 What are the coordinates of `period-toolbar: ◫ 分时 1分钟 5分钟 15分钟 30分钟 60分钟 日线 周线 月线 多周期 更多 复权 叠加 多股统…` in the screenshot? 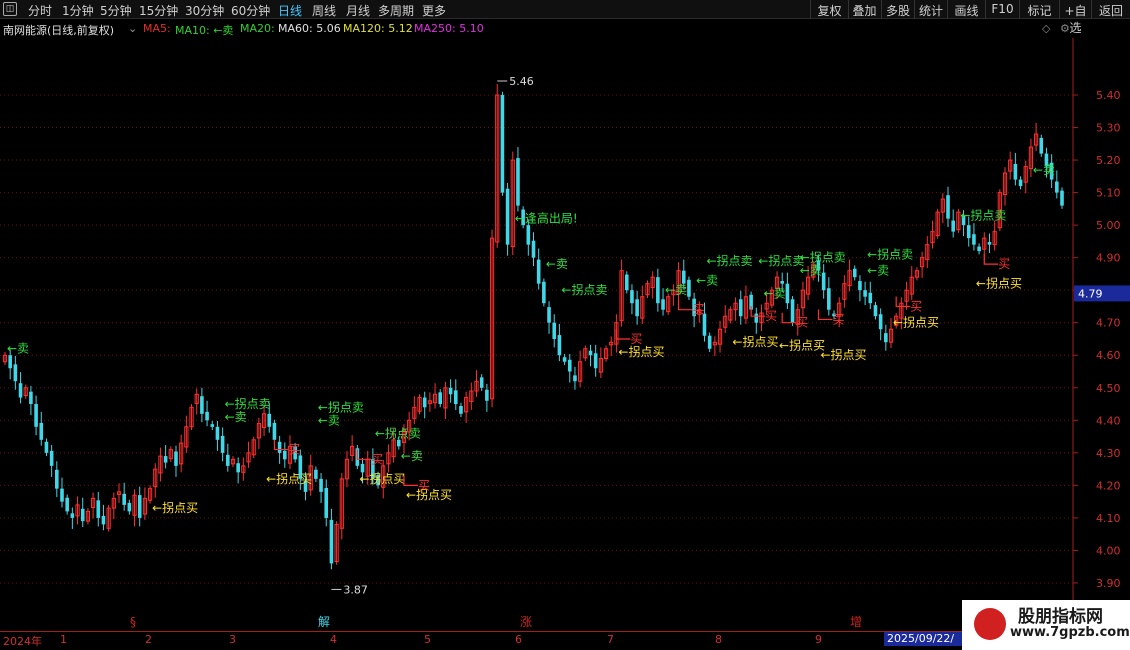 It's located at (565, 17).